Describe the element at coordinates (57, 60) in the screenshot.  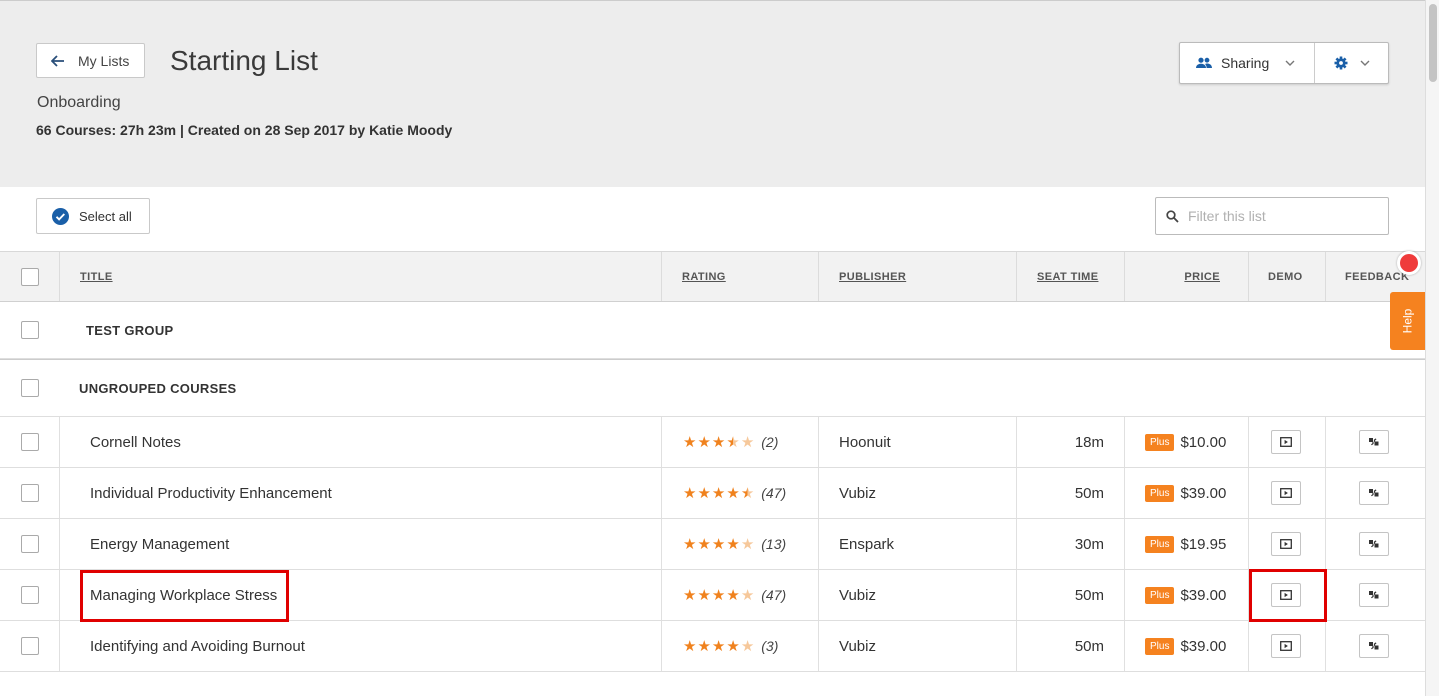
I see `arrow-left-icon` at that location.